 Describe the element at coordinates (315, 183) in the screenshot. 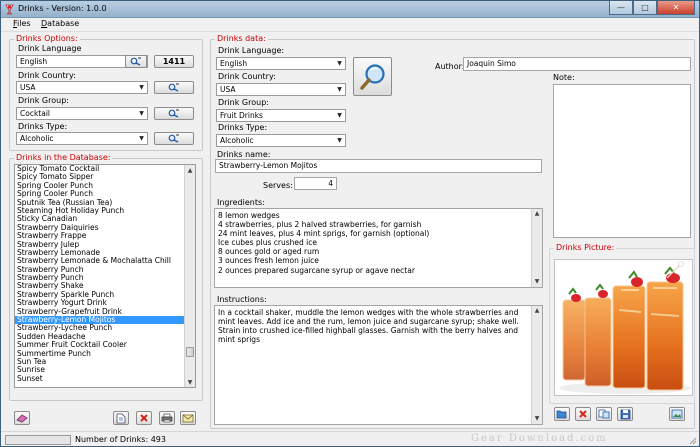

I see `serves-field: 4` at that location.